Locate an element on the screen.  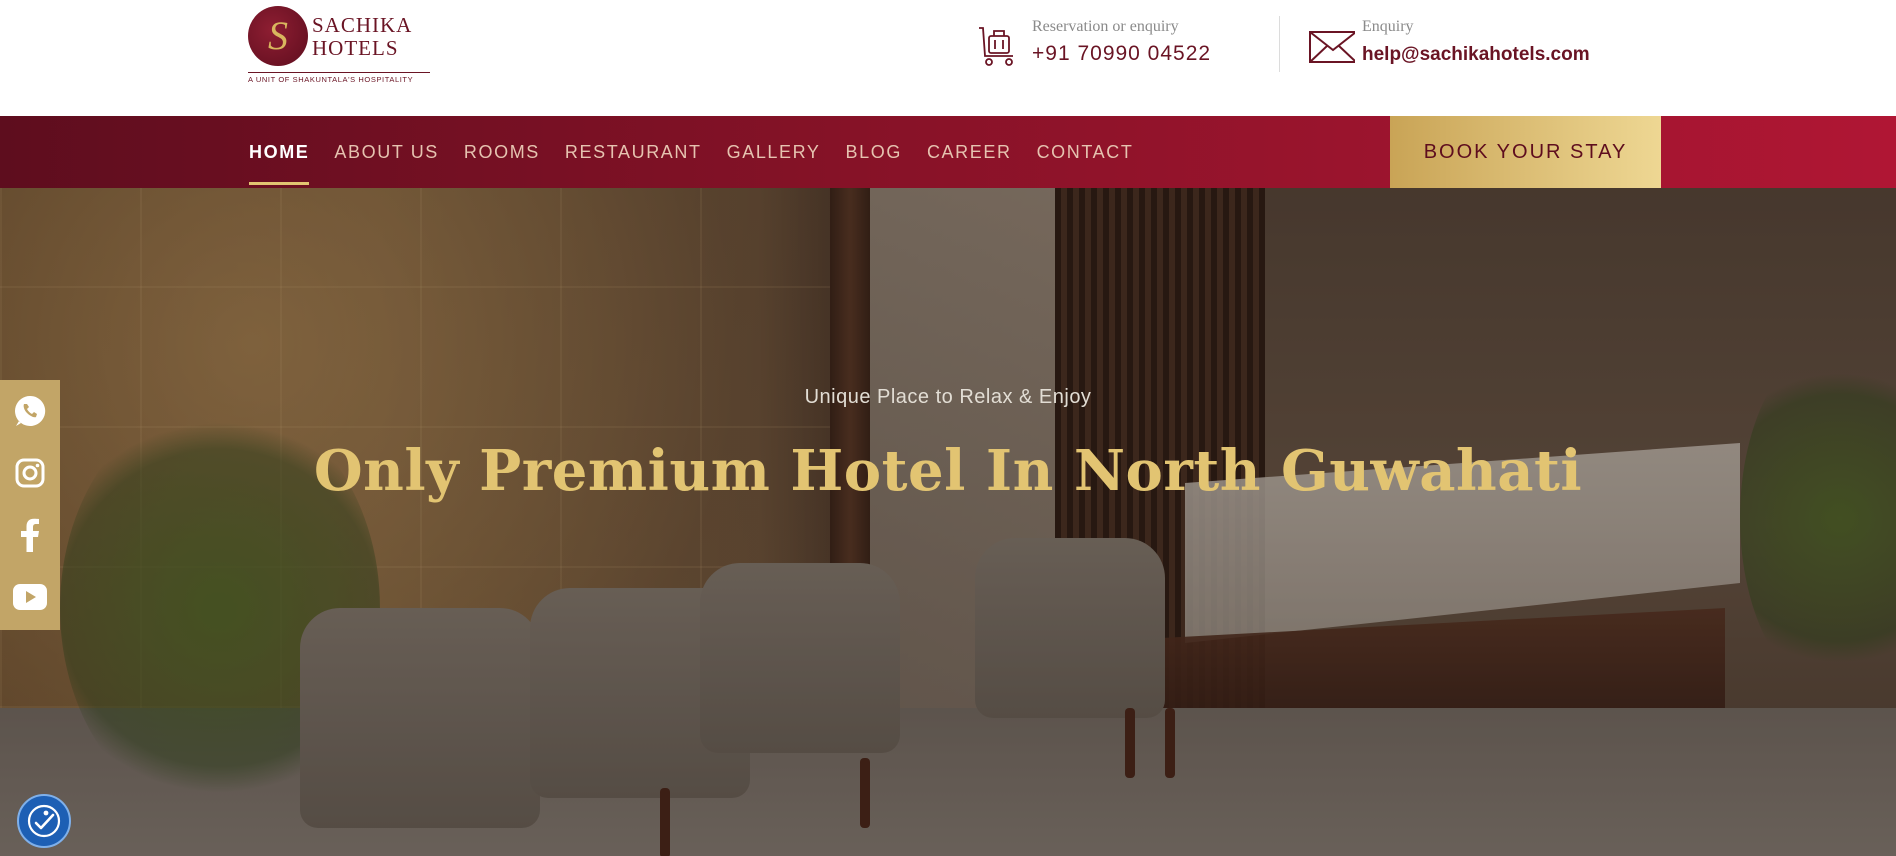
accessibility-icon is located at coordinates (44, 821).